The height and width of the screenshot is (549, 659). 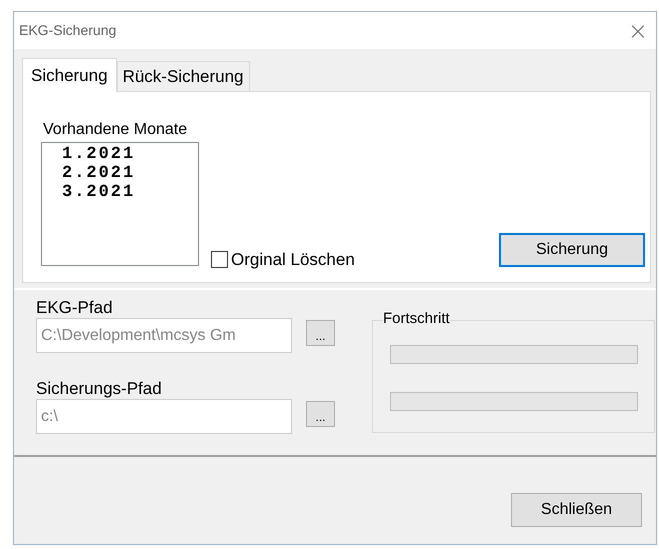 What do you see at coordinates (416, 318) in the screenshot?
I see `progress-group-title: Fortschritt` at bounding box center [416, 318].